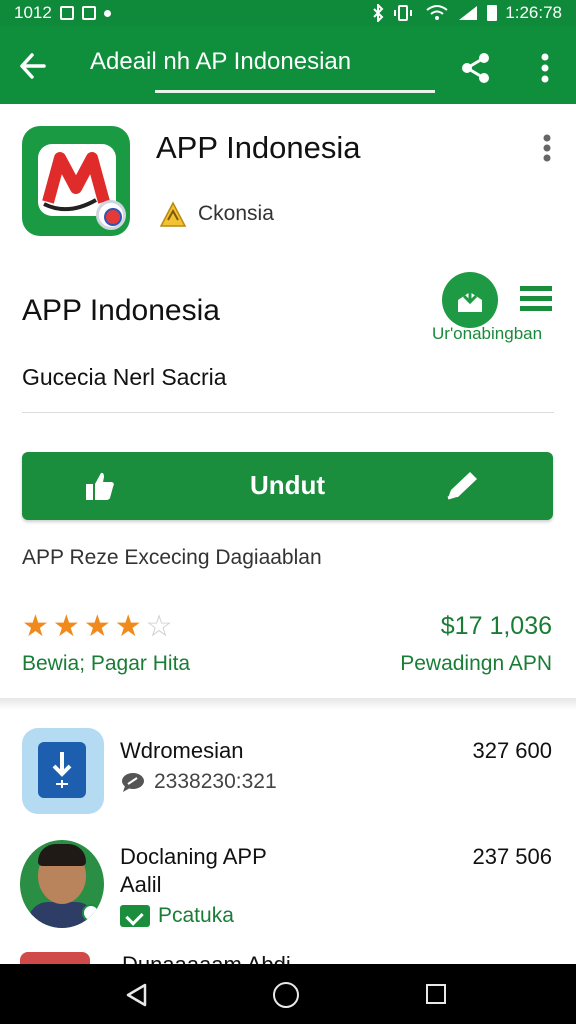 This screenshot has width=576, height=1024. Describe the element at coordinates (496, 626) in the screenshot. I see `price-value: $17 1,036` at that location.